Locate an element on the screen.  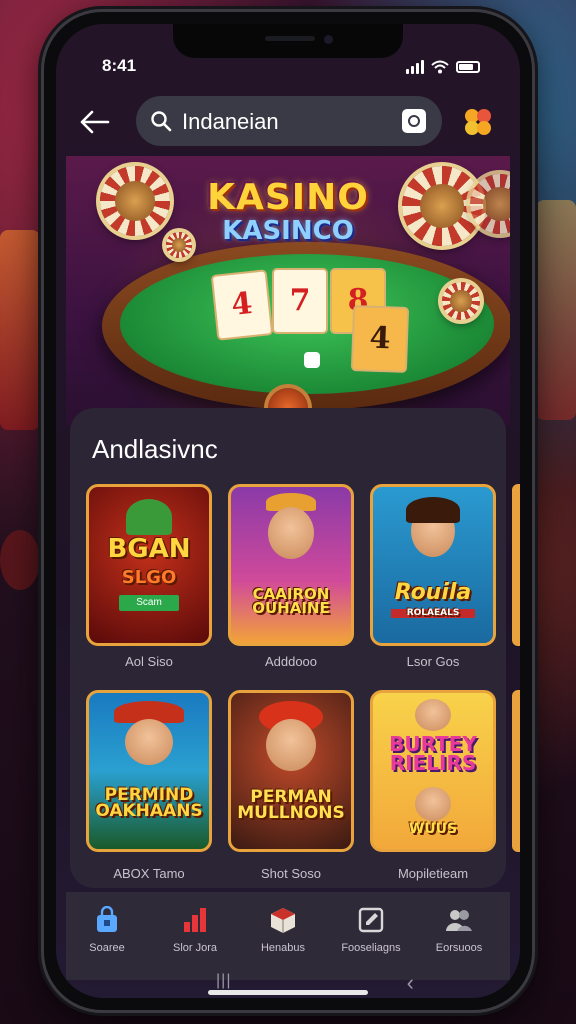
game-tile-3: Rouila ROLAEALS is located at coordinates (433, 565).